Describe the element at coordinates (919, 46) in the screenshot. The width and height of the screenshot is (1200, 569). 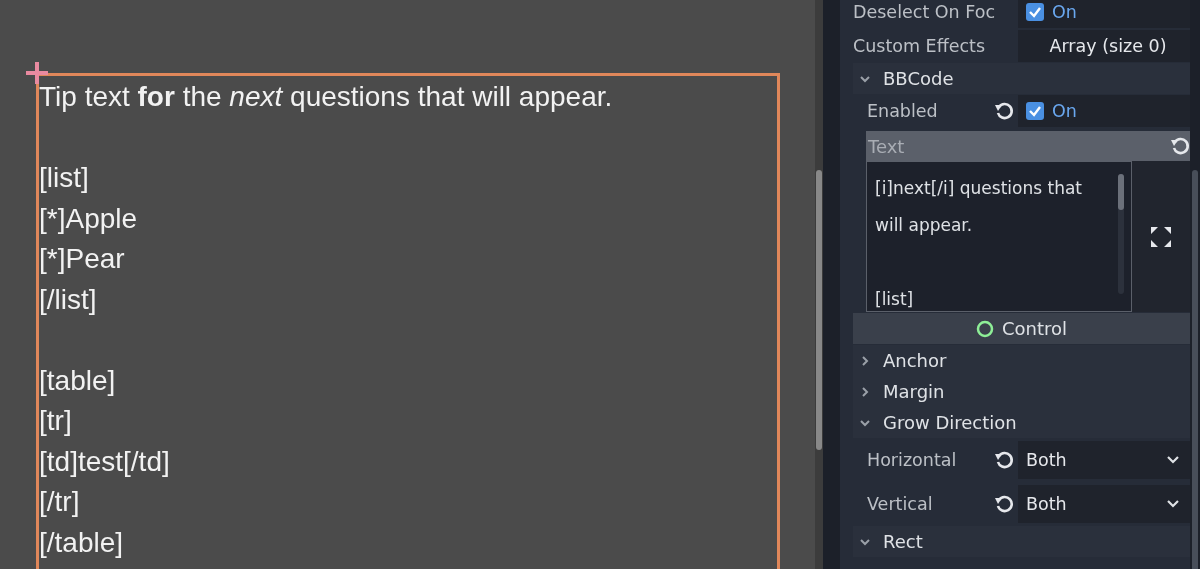
I see `property-label: Custom Effects` at that location.